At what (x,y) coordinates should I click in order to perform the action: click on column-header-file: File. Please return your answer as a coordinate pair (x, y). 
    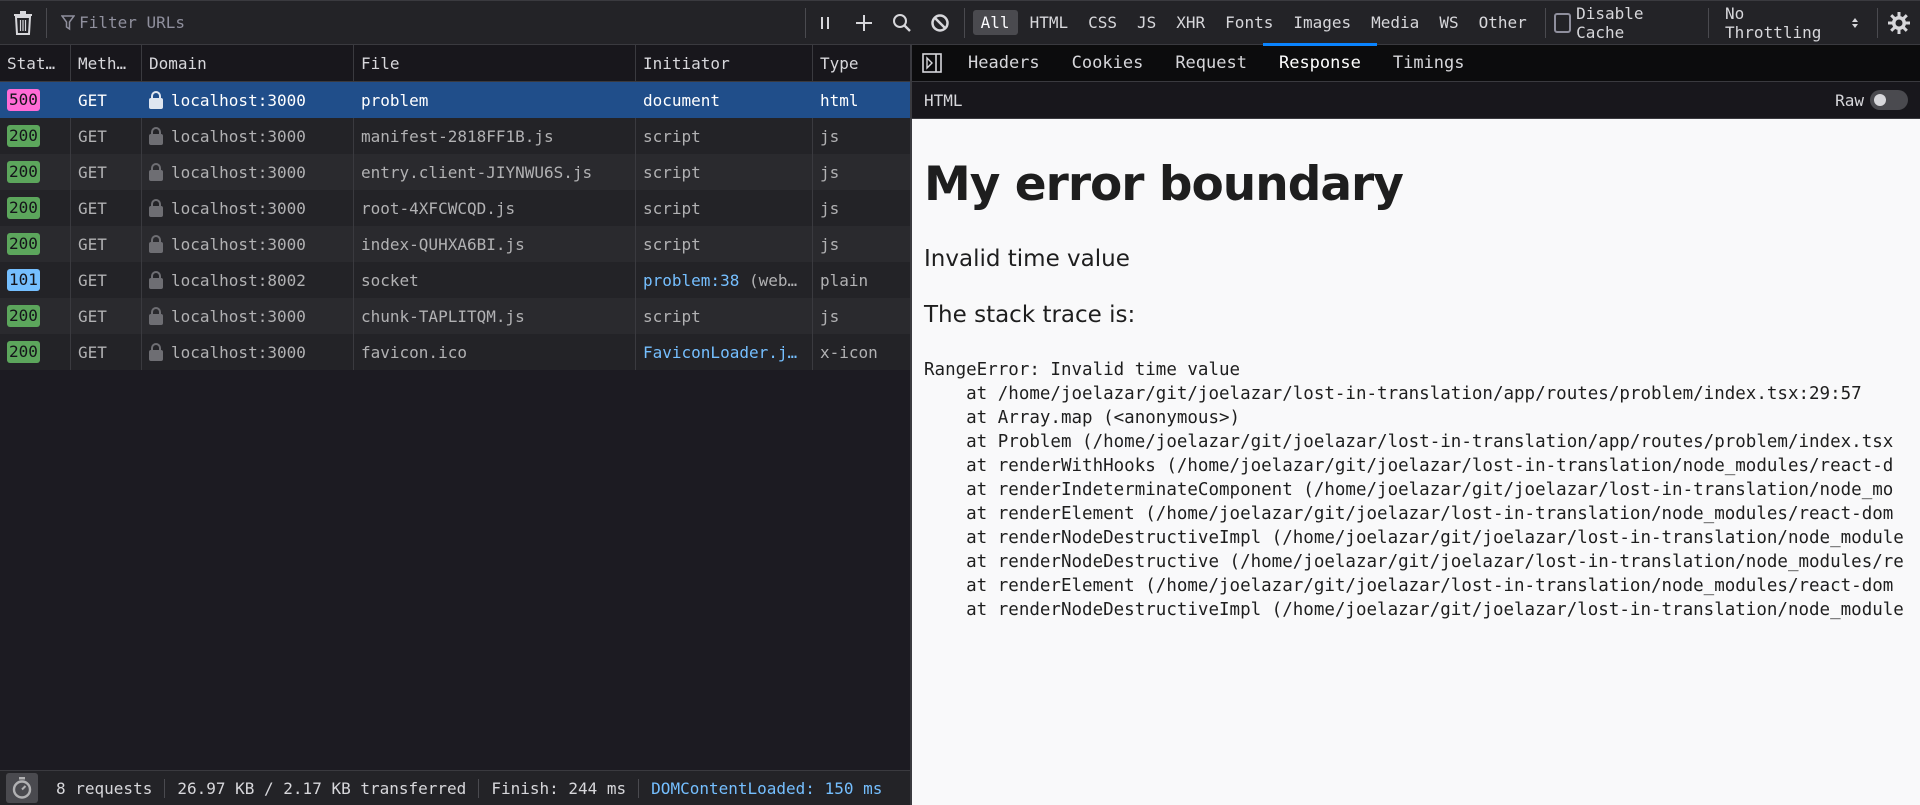
    Looking at the image, I should click on (495, 63).